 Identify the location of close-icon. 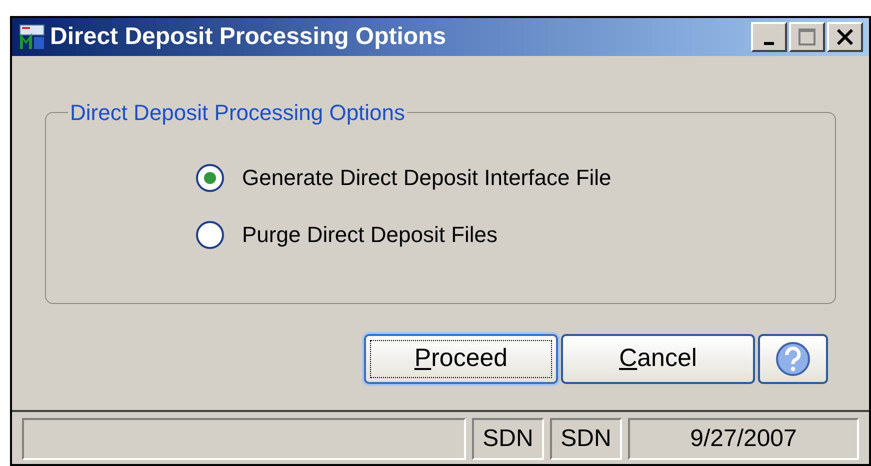
(845, 37).